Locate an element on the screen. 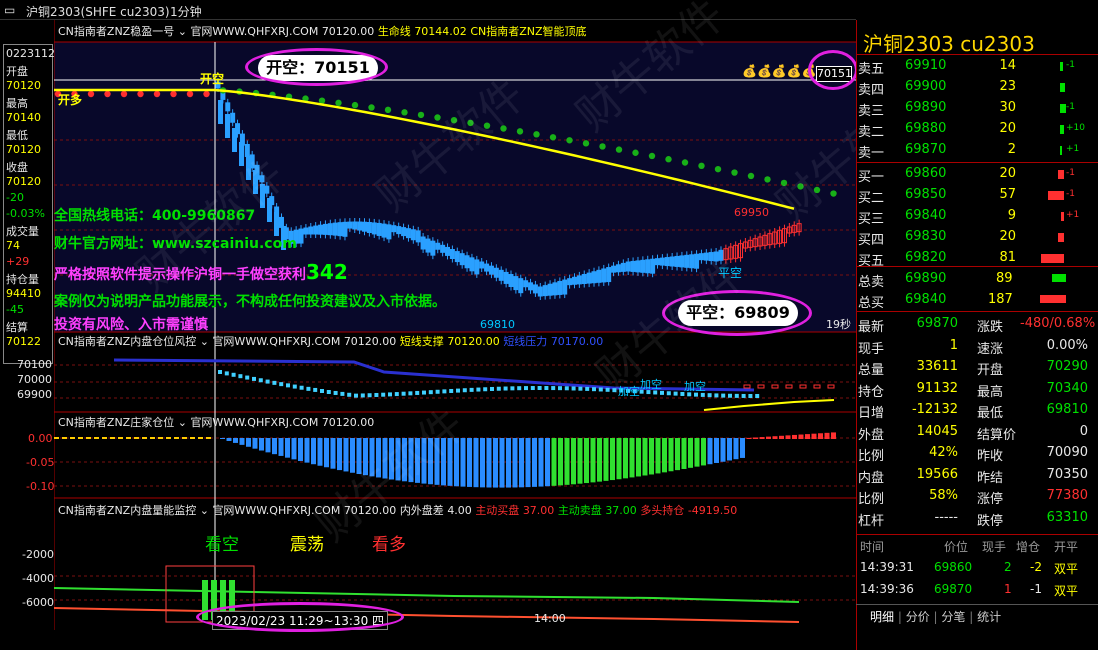 This screenshot has width=1098, height=650. stat-value: 0 is located at coordinates (1083, 431).